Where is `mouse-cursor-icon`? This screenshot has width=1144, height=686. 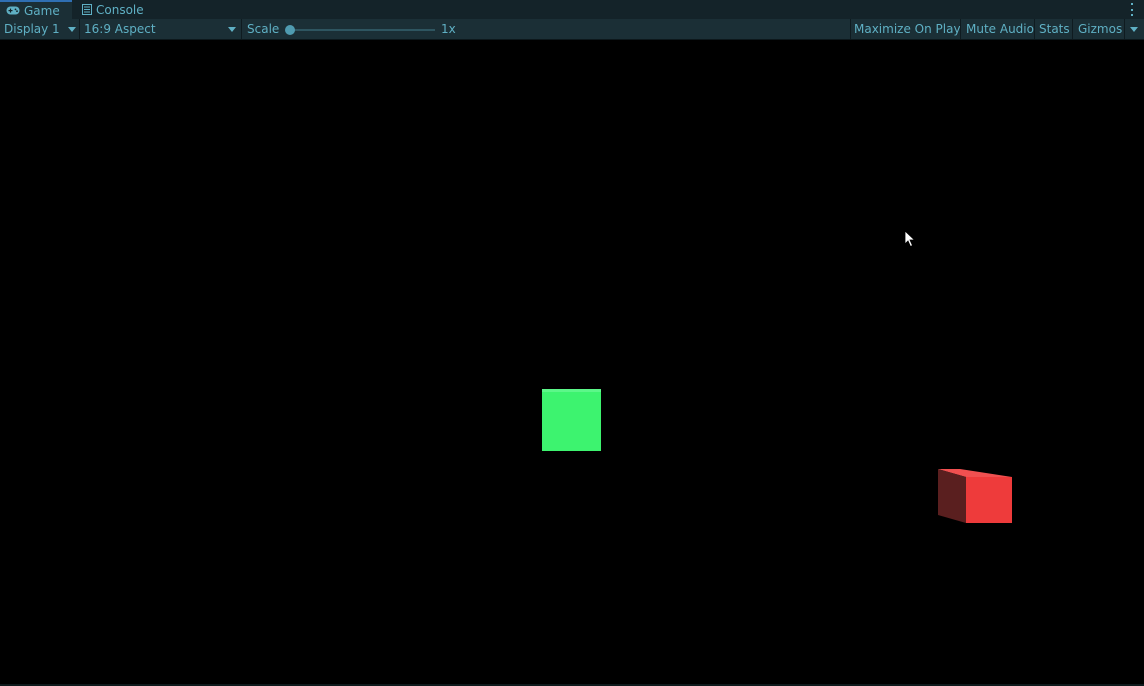
mouse-cursor-icon is located at coordinates (910, 239).